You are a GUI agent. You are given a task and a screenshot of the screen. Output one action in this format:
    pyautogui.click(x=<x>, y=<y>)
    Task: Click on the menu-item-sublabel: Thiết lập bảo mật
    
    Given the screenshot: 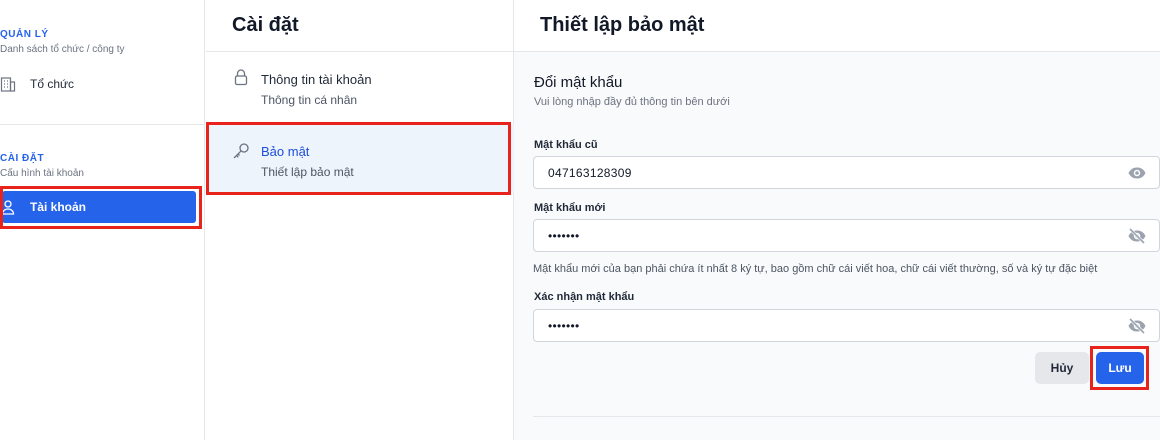 What is the action you would take?
    pyautogui.click(x=307, y=172)
    